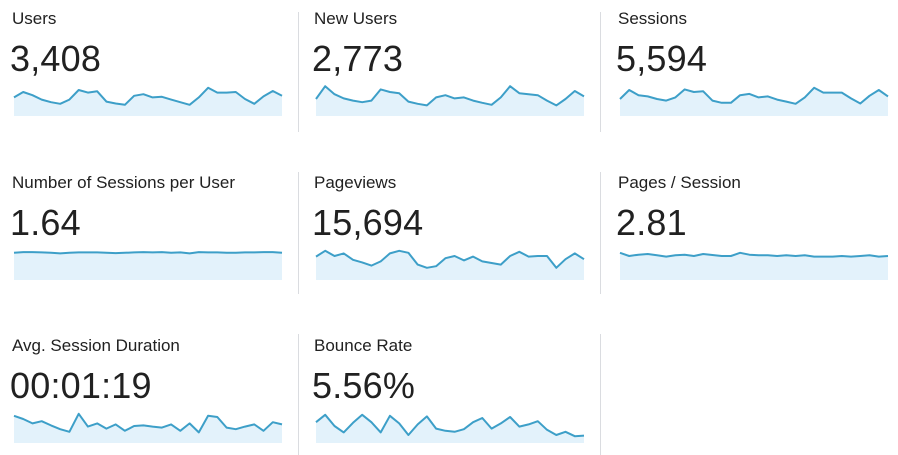 This screenshot has width=898, height=455. Describe the element at coordinates (752, 239) in the screenshot. I see `metric-card-pages-per-session: Pages / Session 2.81` at that location.